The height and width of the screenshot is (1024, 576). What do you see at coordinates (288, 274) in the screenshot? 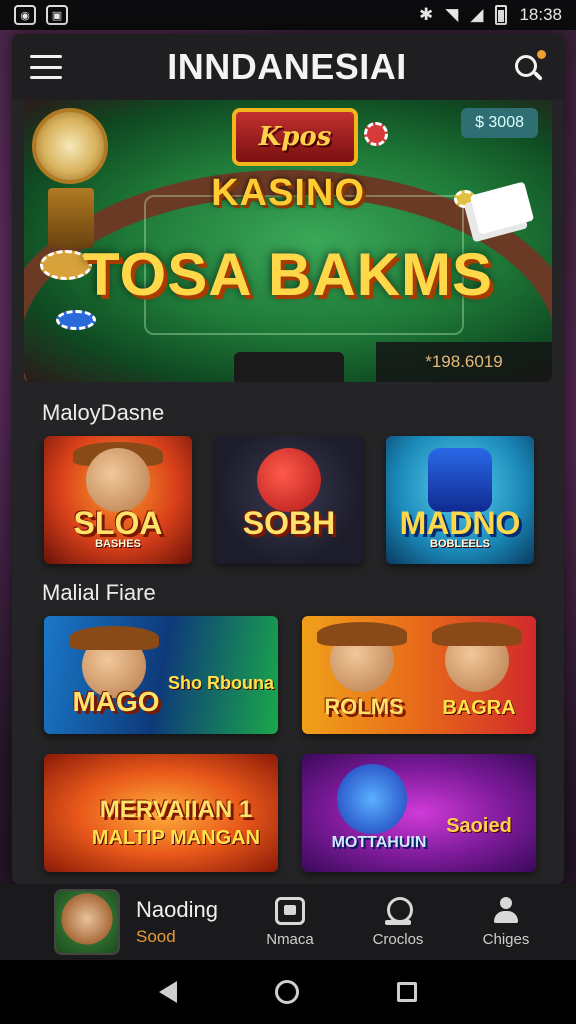
I see `hero-headline: TOSA BAKMS` at bounding box center [288, 274].